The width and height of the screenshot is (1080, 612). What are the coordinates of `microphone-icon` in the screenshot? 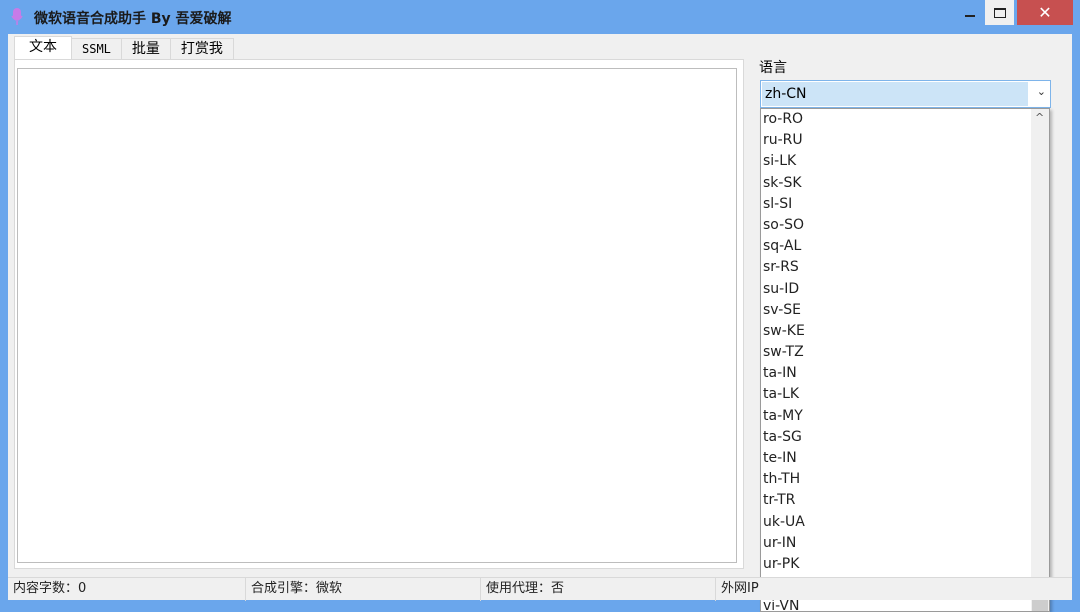 It's located at (17, 16).